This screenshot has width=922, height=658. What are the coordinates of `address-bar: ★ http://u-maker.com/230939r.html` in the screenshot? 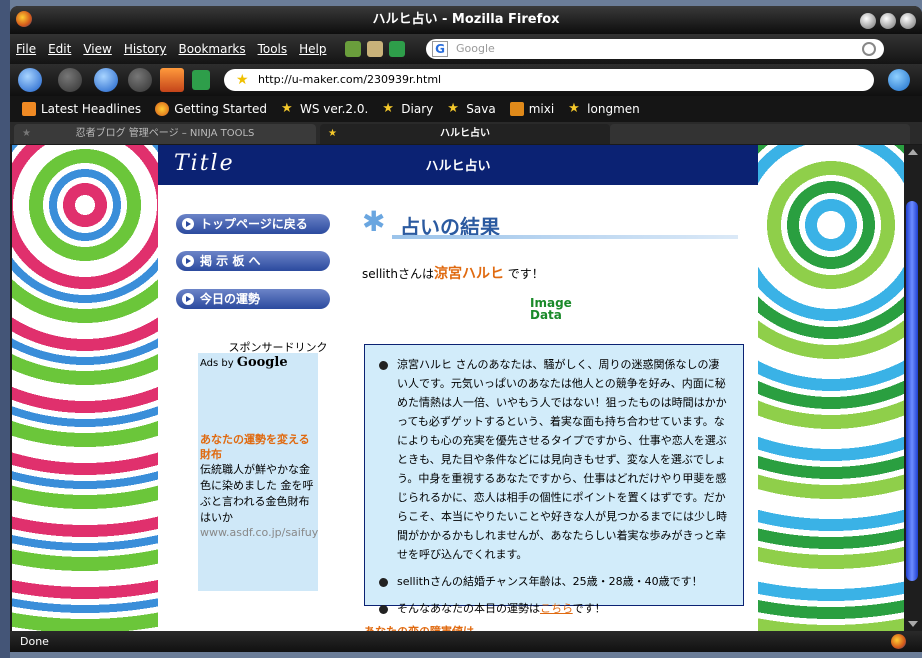 It's located at (549, 80).